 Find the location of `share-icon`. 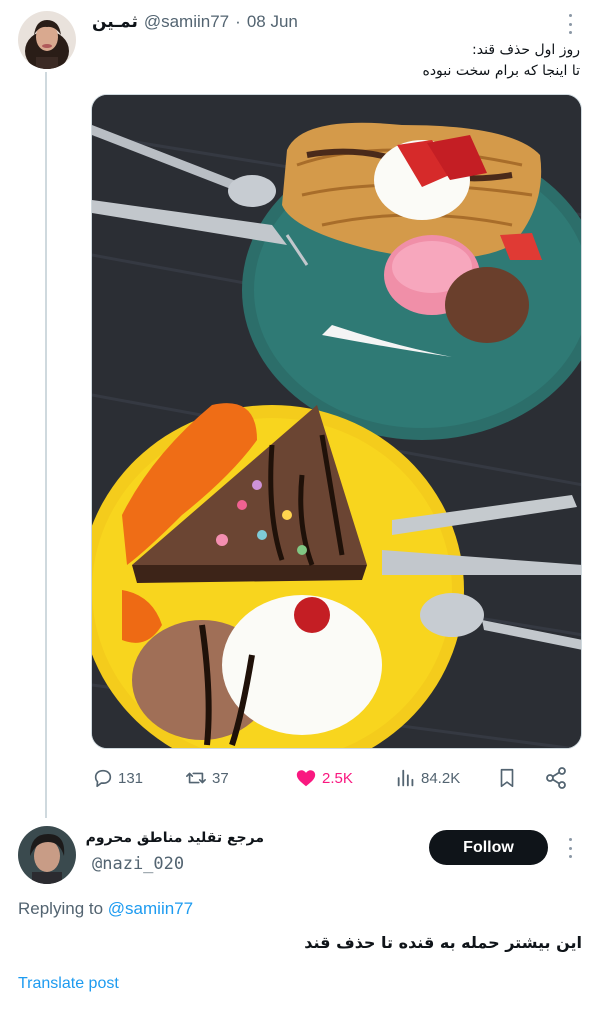

share-icon is located at coordinates (556, 778).